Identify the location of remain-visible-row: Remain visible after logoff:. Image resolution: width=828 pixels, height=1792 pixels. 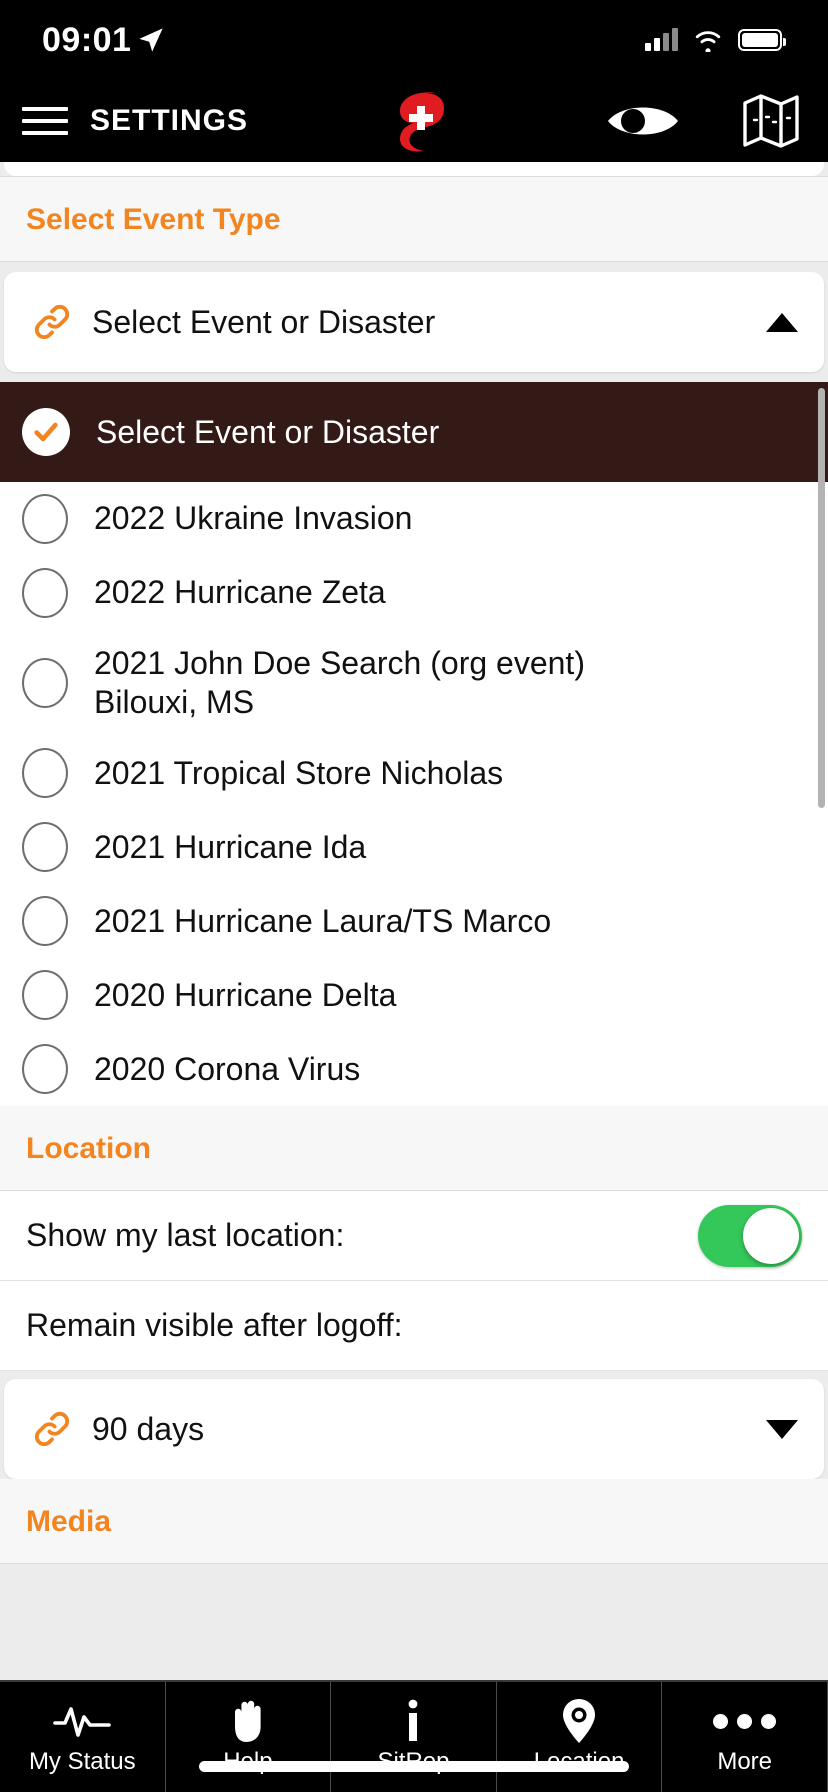
(414, 1326).